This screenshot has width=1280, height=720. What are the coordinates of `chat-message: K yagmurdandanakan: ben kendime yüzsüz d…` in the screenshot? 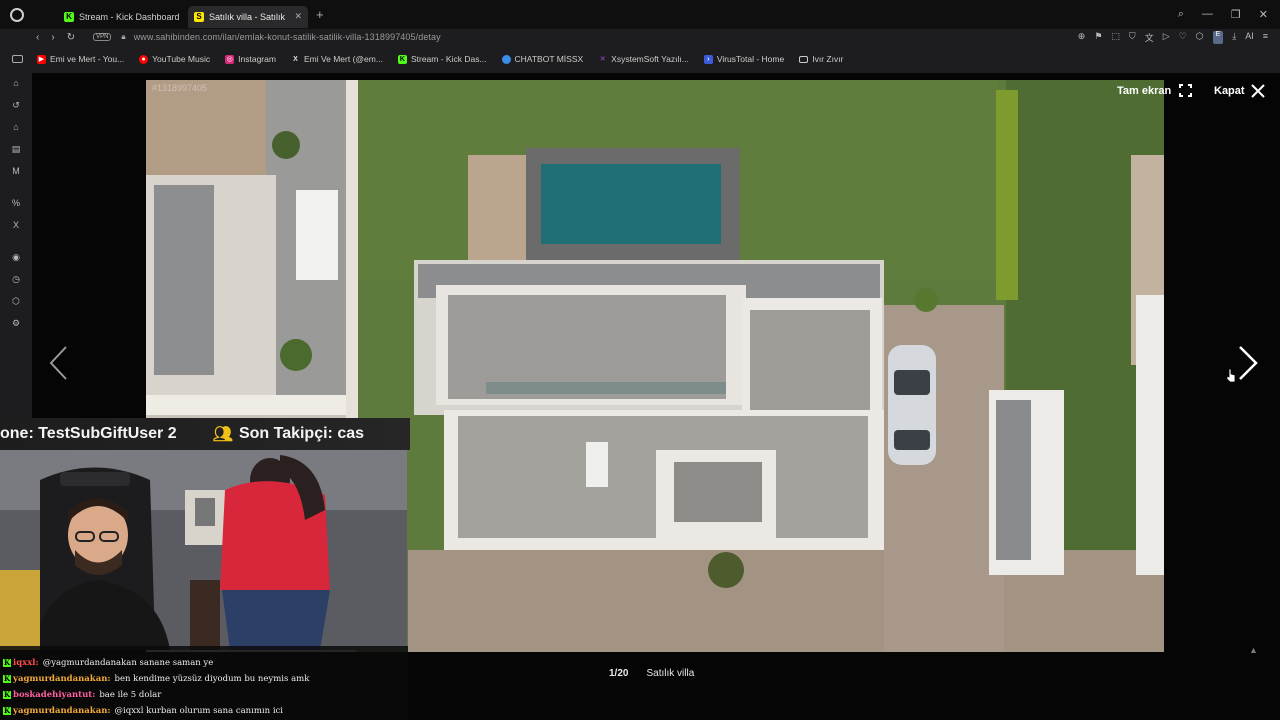 It's located at (205, 679).